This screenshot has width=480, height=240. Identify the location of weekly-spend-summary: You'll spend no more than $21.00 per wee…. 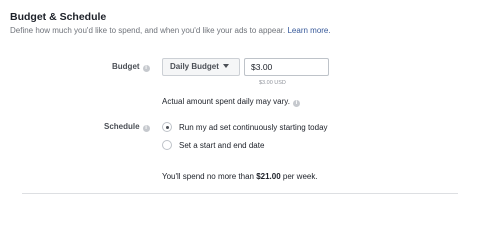
(240, 176).